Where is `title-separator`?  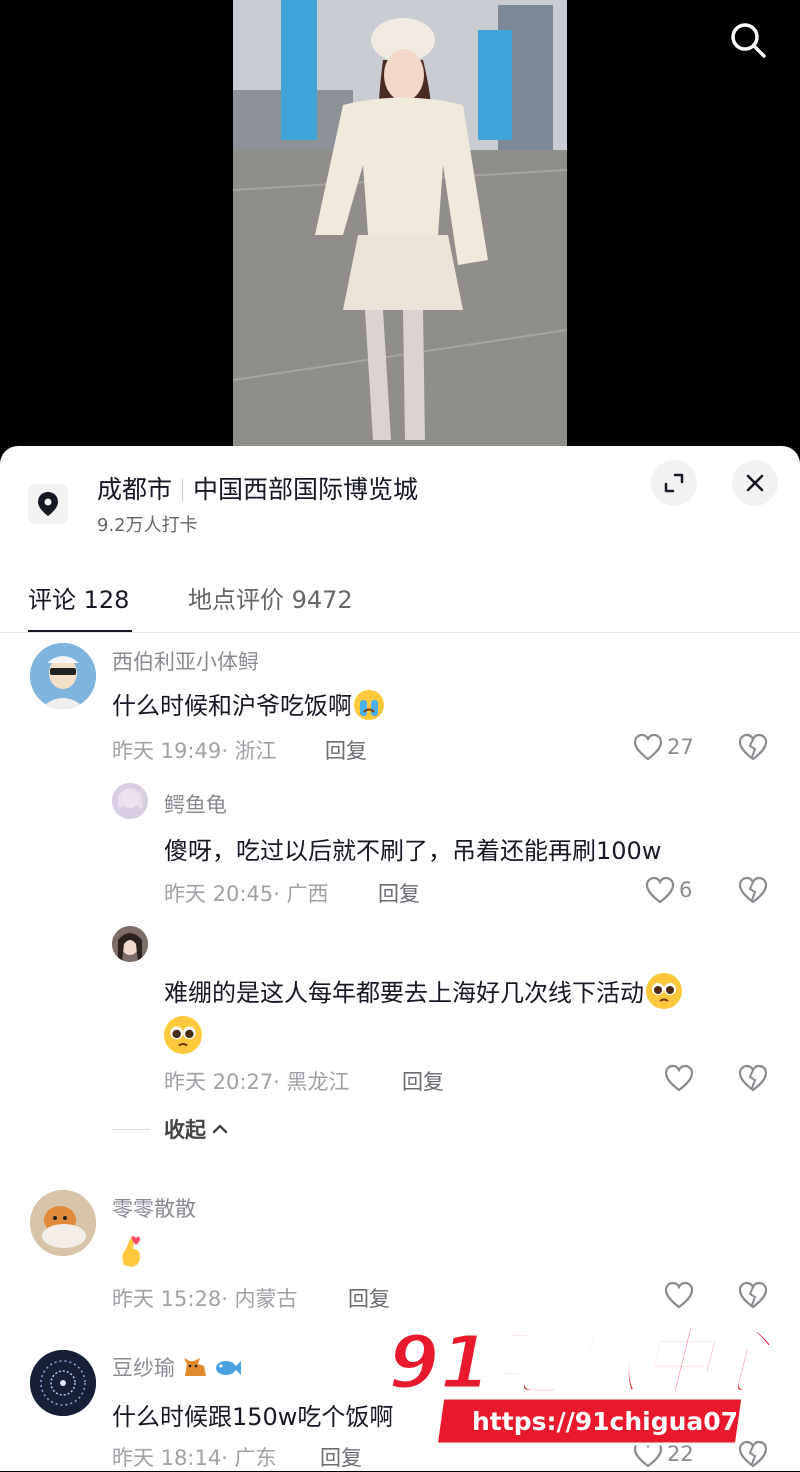 title-separator is located at coordinates (183, 490).